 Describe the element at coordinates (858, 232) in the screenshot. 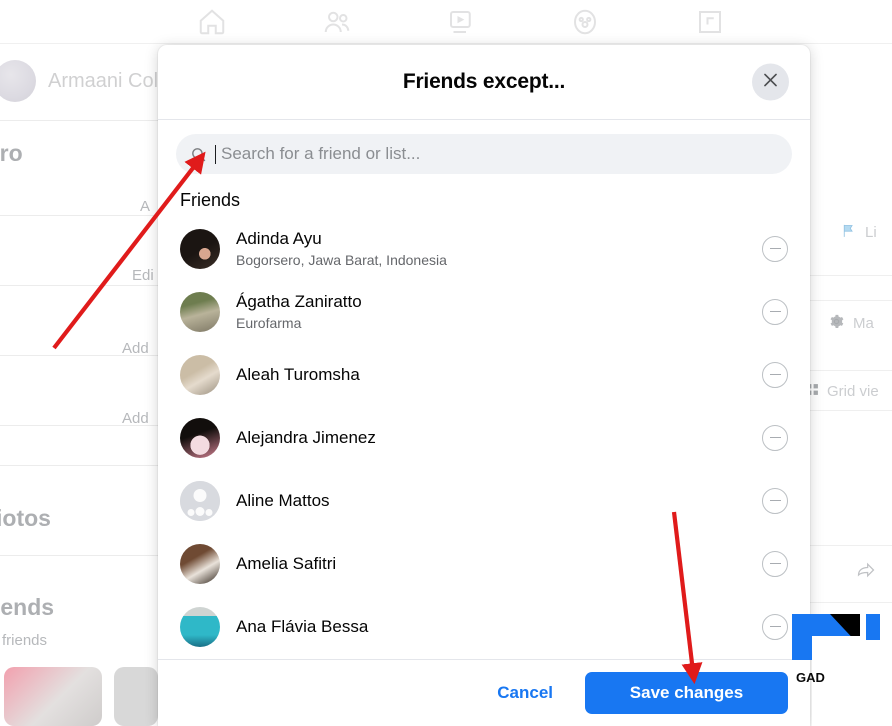

I see `background-item-list: Li` at that location.